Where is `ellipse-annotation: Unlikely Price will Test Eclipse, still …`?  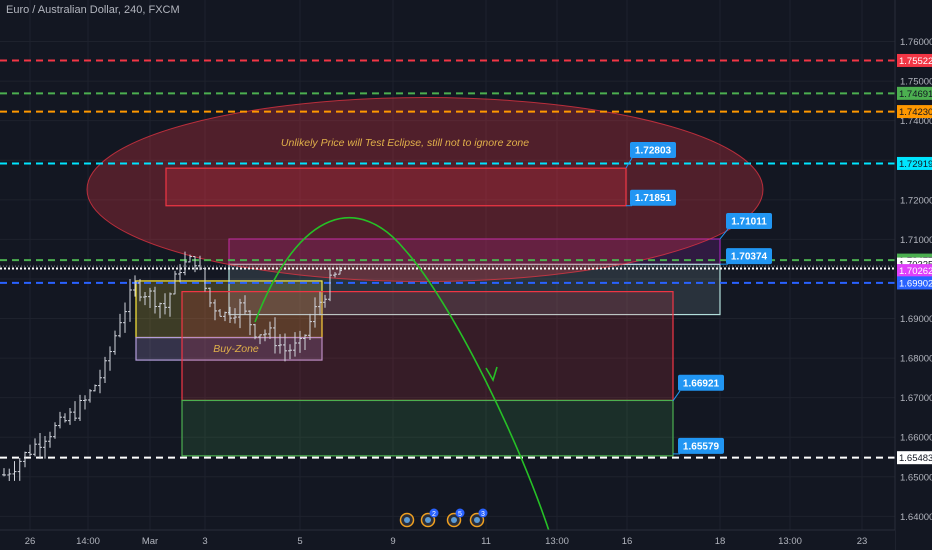
ellipse-annotation: Unlikely Price will Test Eclipse, still … is located at coordinates (405, 143).